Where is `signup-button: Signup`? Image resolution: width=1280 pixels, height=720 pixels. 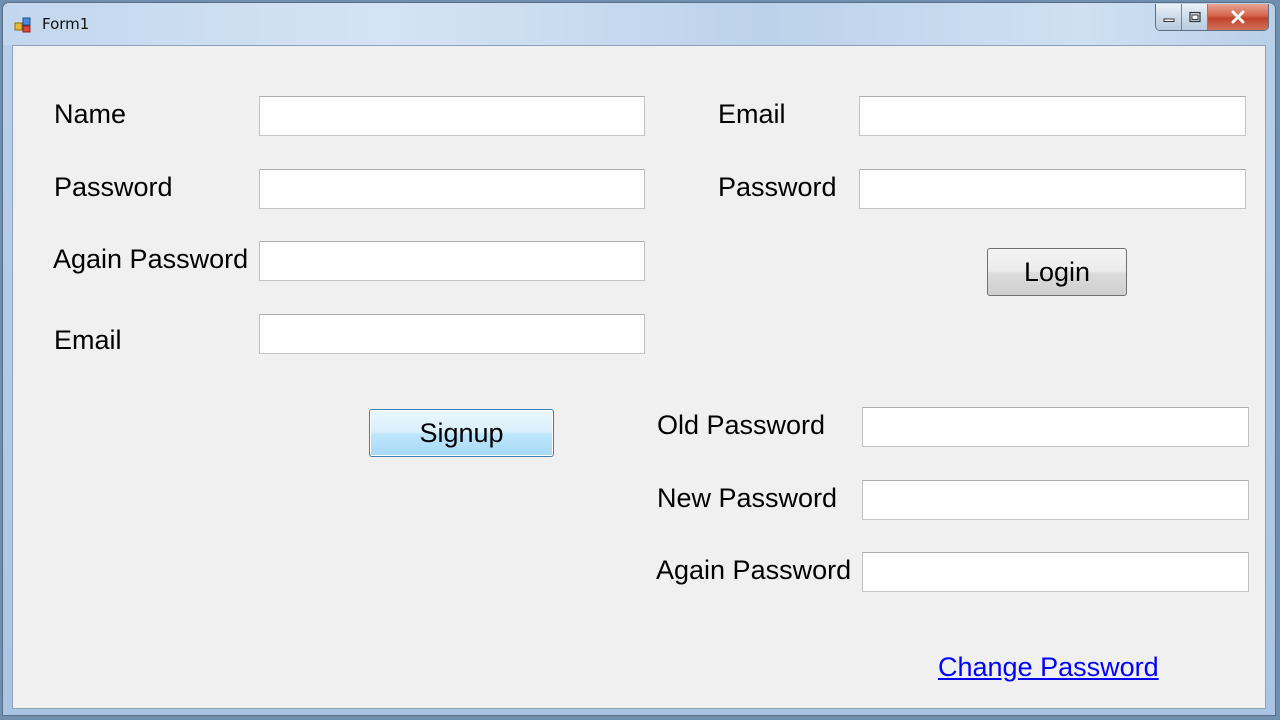
signup-button: Signup is located at coordinates (461, 433).